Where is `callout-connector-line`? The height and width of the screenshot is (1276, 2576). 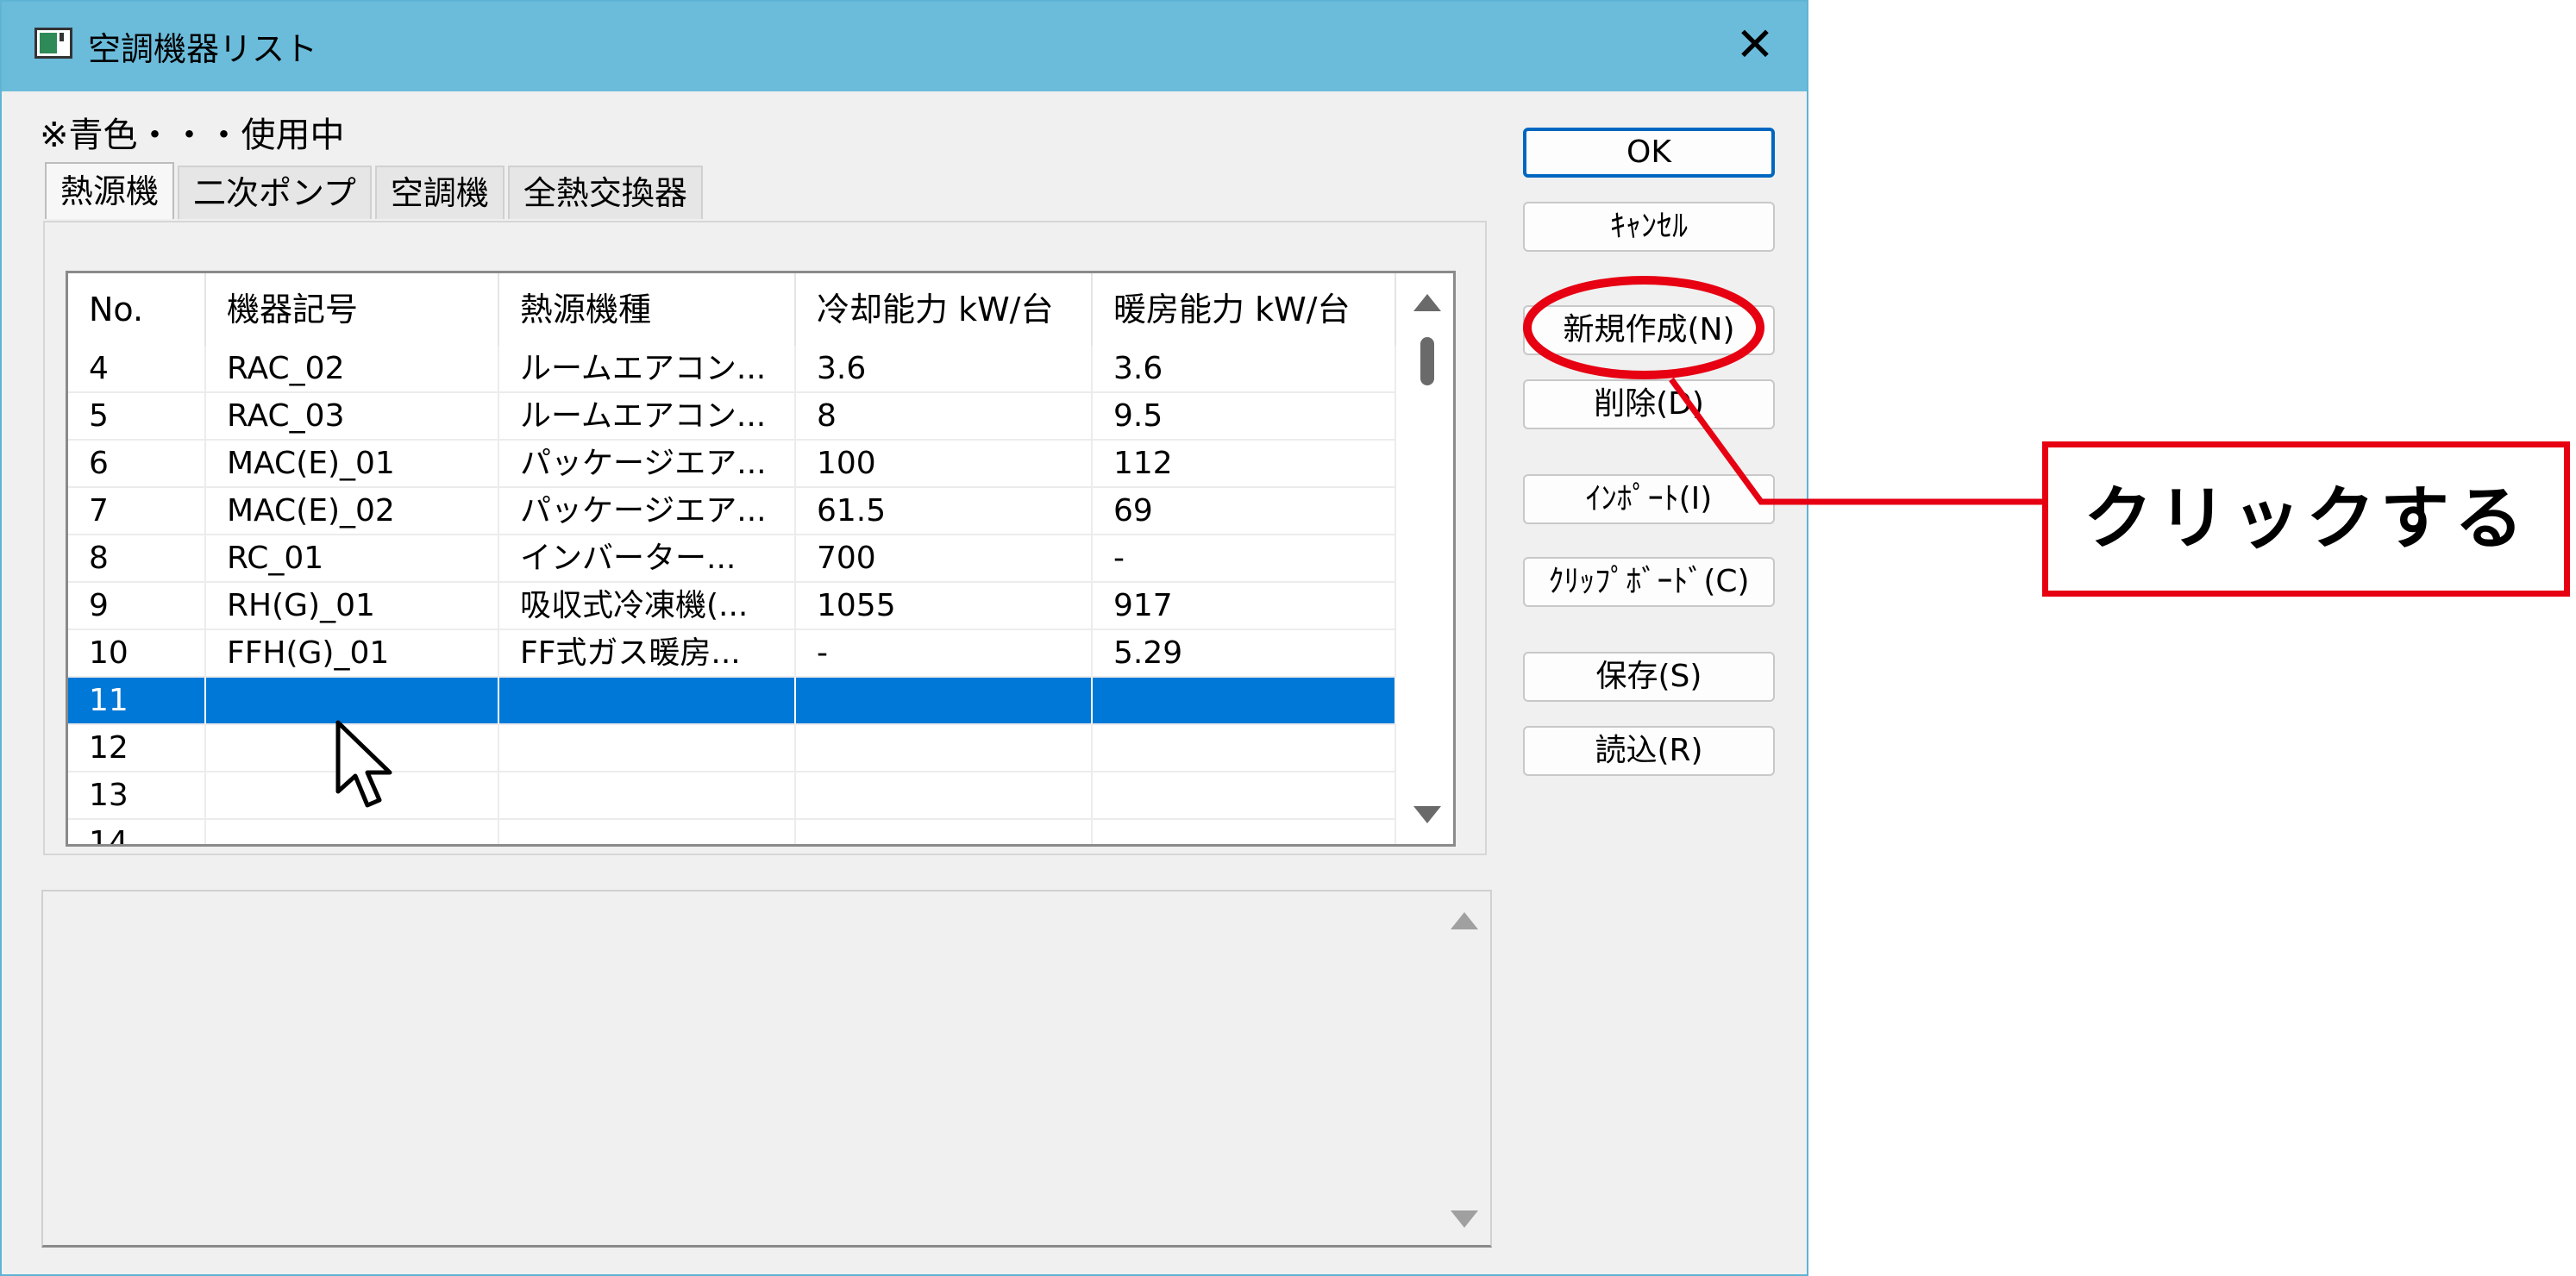
callout-connector-line is located at coordinates (1855, 441).